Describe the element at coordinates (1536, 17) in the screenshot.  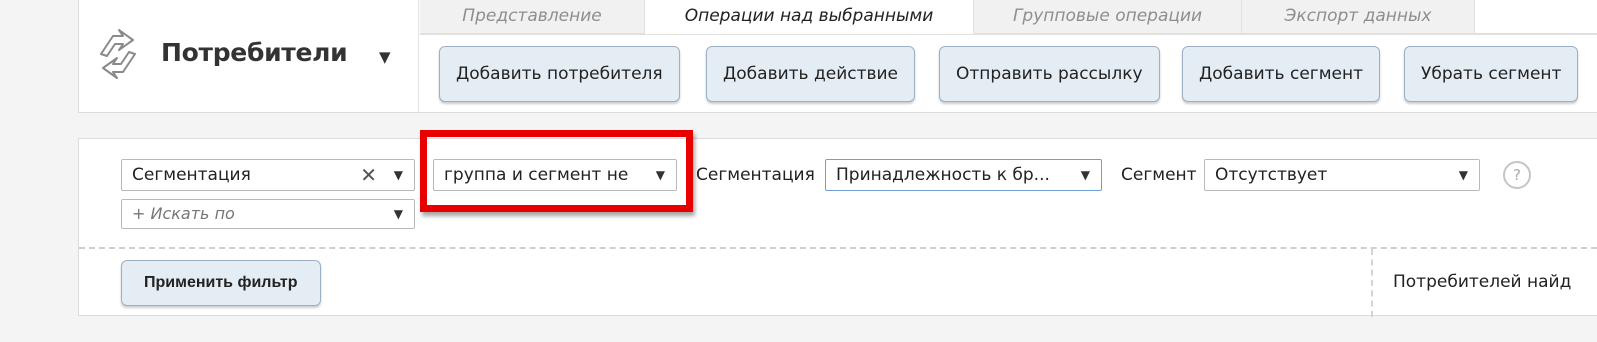
I see `tab-bar-filler` at that location.